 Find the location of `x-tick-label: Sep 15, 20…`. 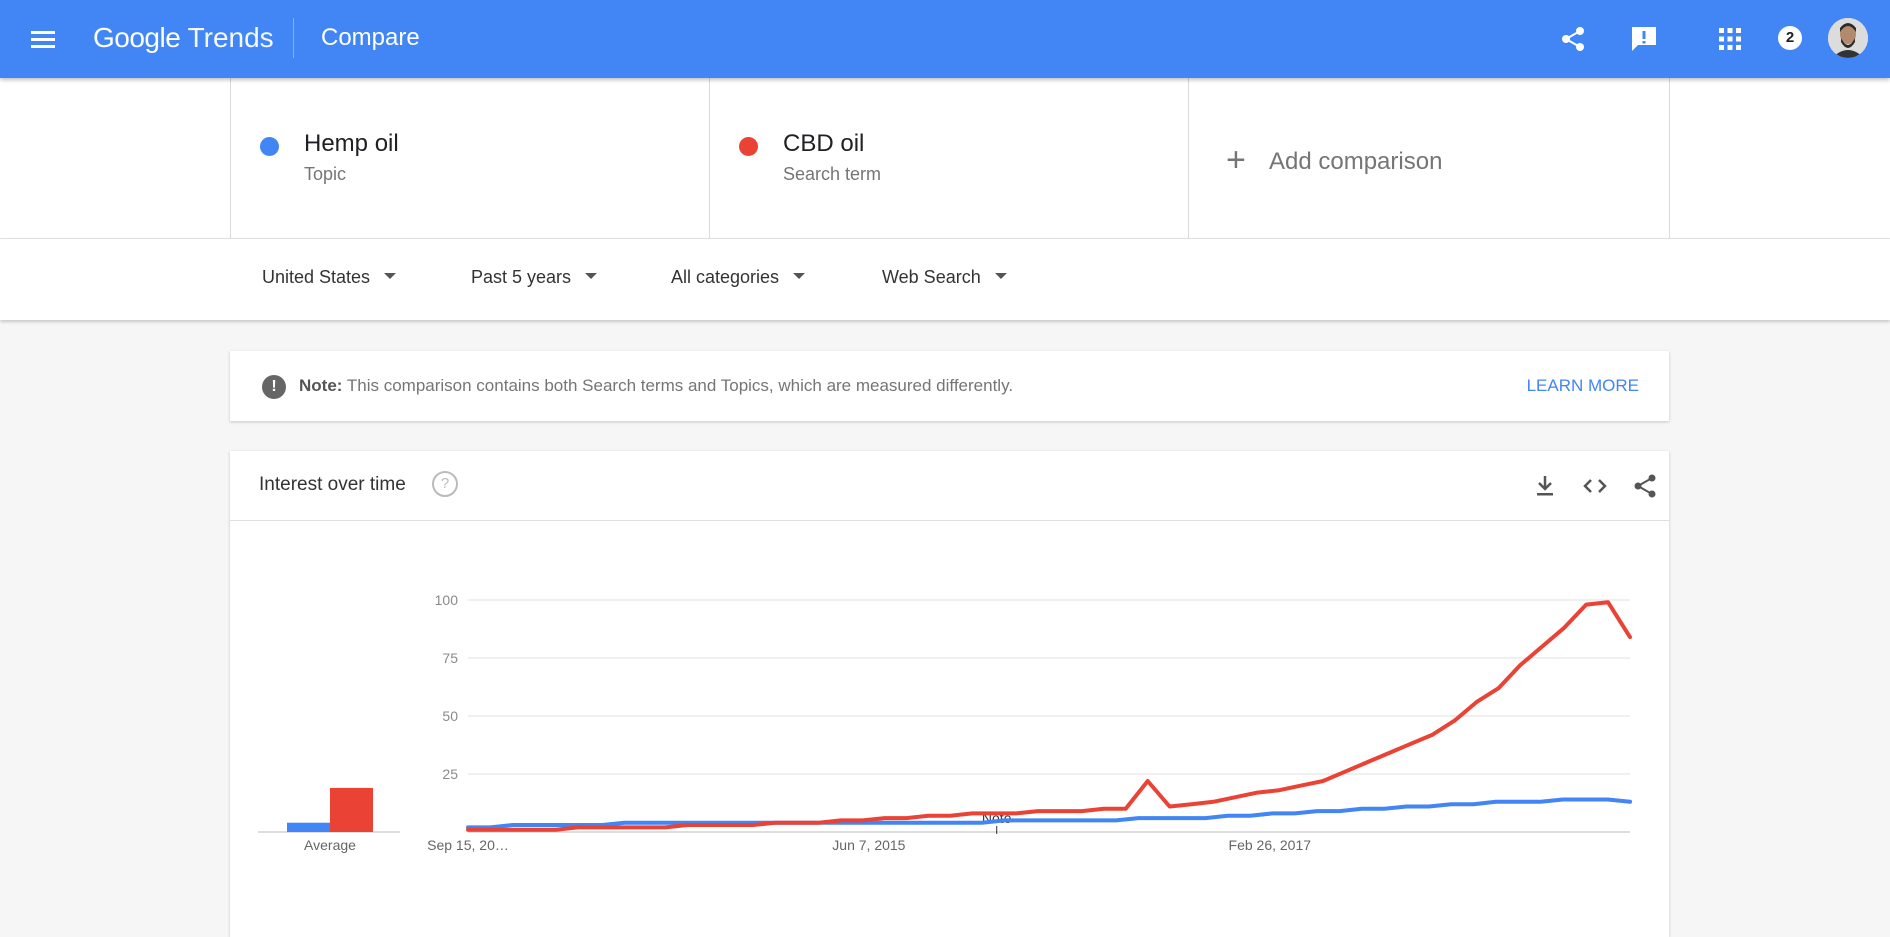

x-tick-label: Sep 15, 20… is located at coordinates (468, 845).